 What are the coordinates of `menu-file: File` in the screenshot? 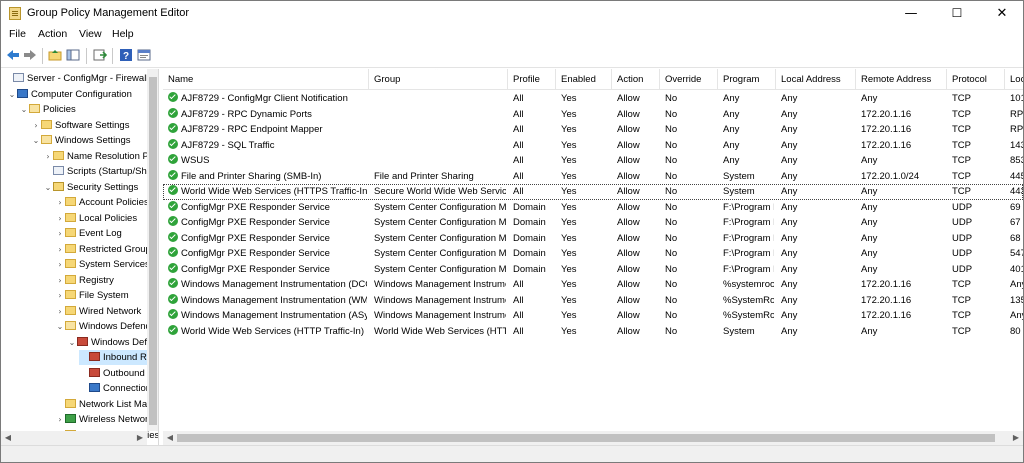 It's located at (17, 34).